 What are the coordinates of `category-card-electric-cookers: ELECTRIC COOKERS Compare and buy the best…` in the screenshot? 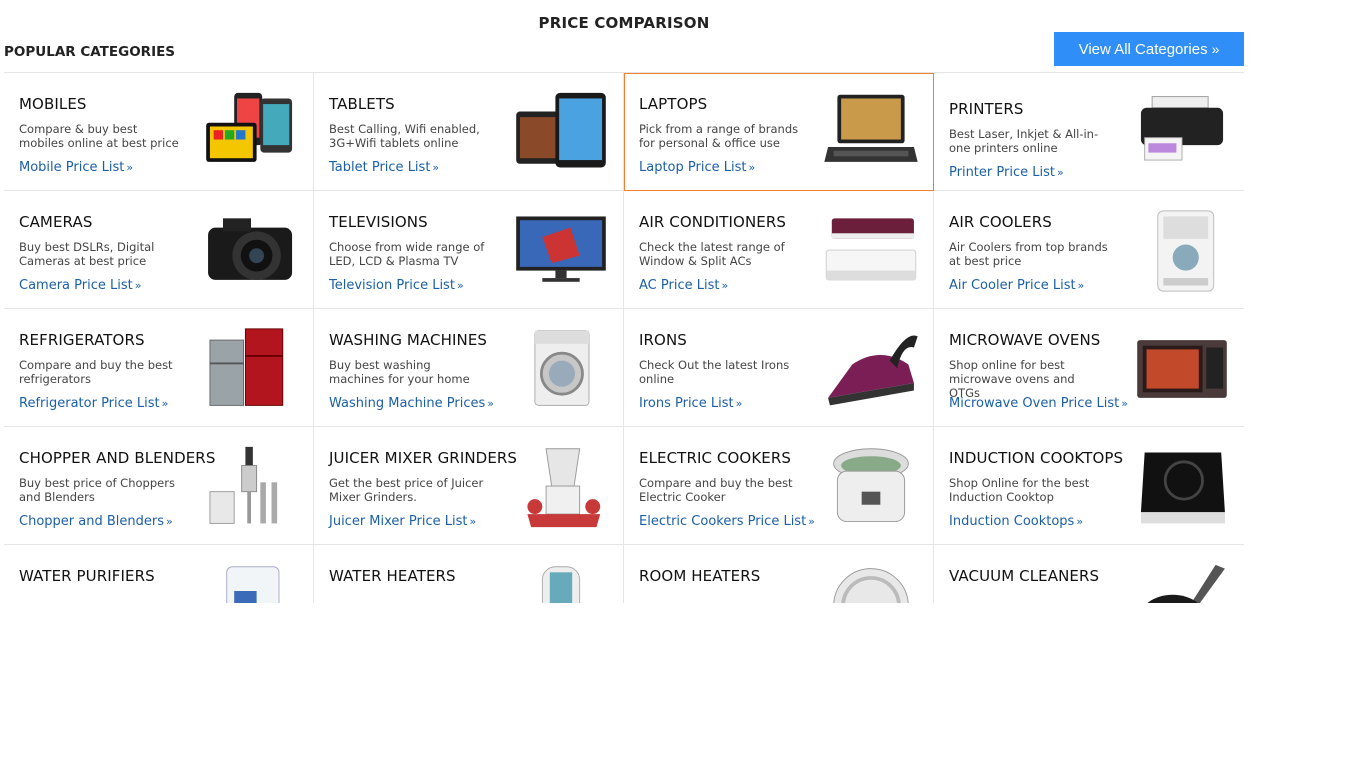 It's located at (779, 486).